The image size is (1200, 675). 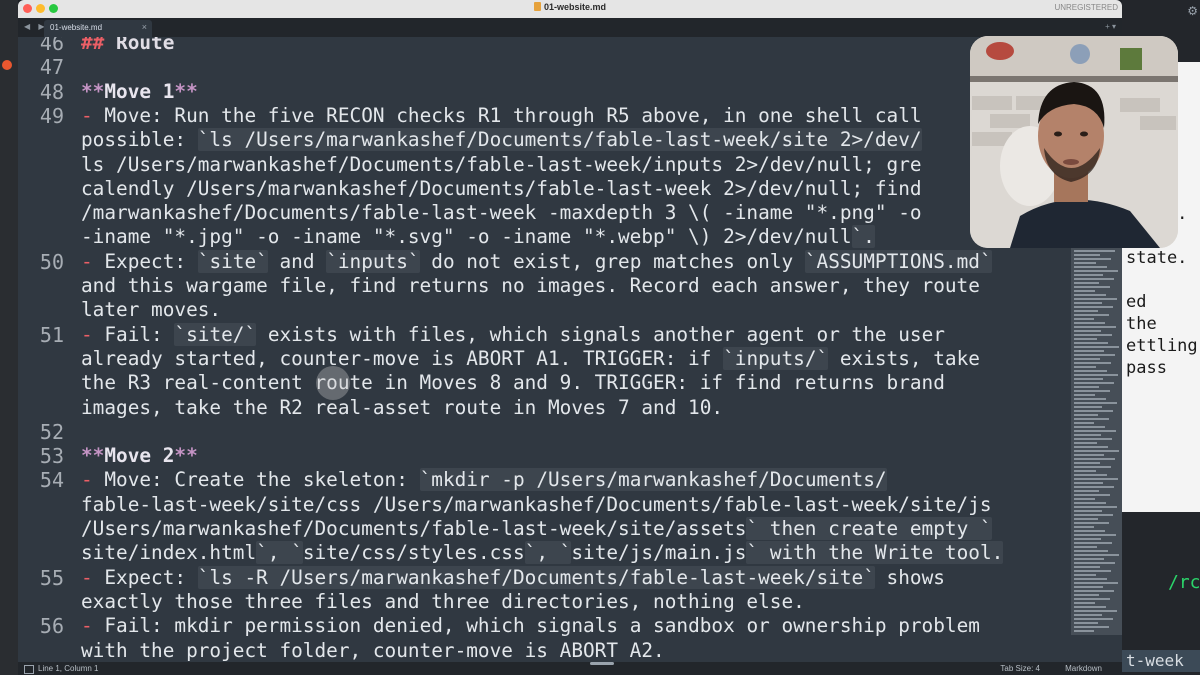 What do you see at coordinates (1083, 668) in the screenshot?
I see `syntax-selector: Markdown` at bounding box center [1083, 668].